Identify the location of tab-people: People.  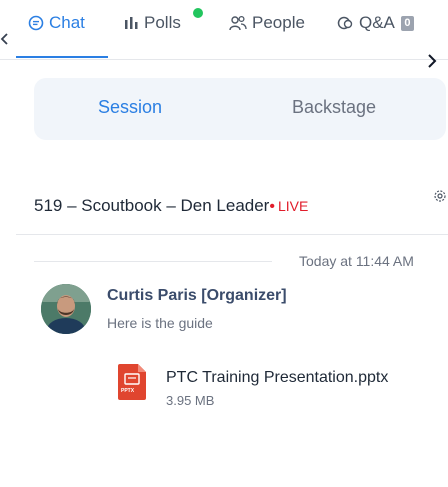
(267, 23).